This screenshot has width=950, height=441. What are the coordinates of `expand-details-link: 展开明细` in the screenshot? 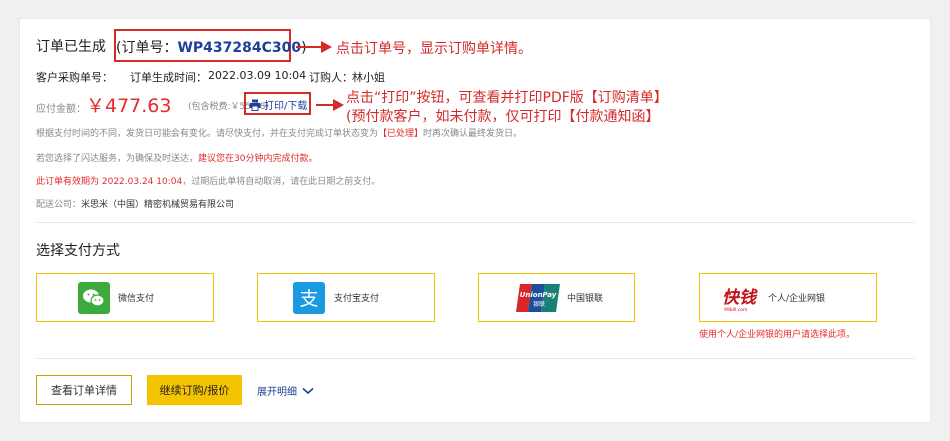 It's located at (285, 390).